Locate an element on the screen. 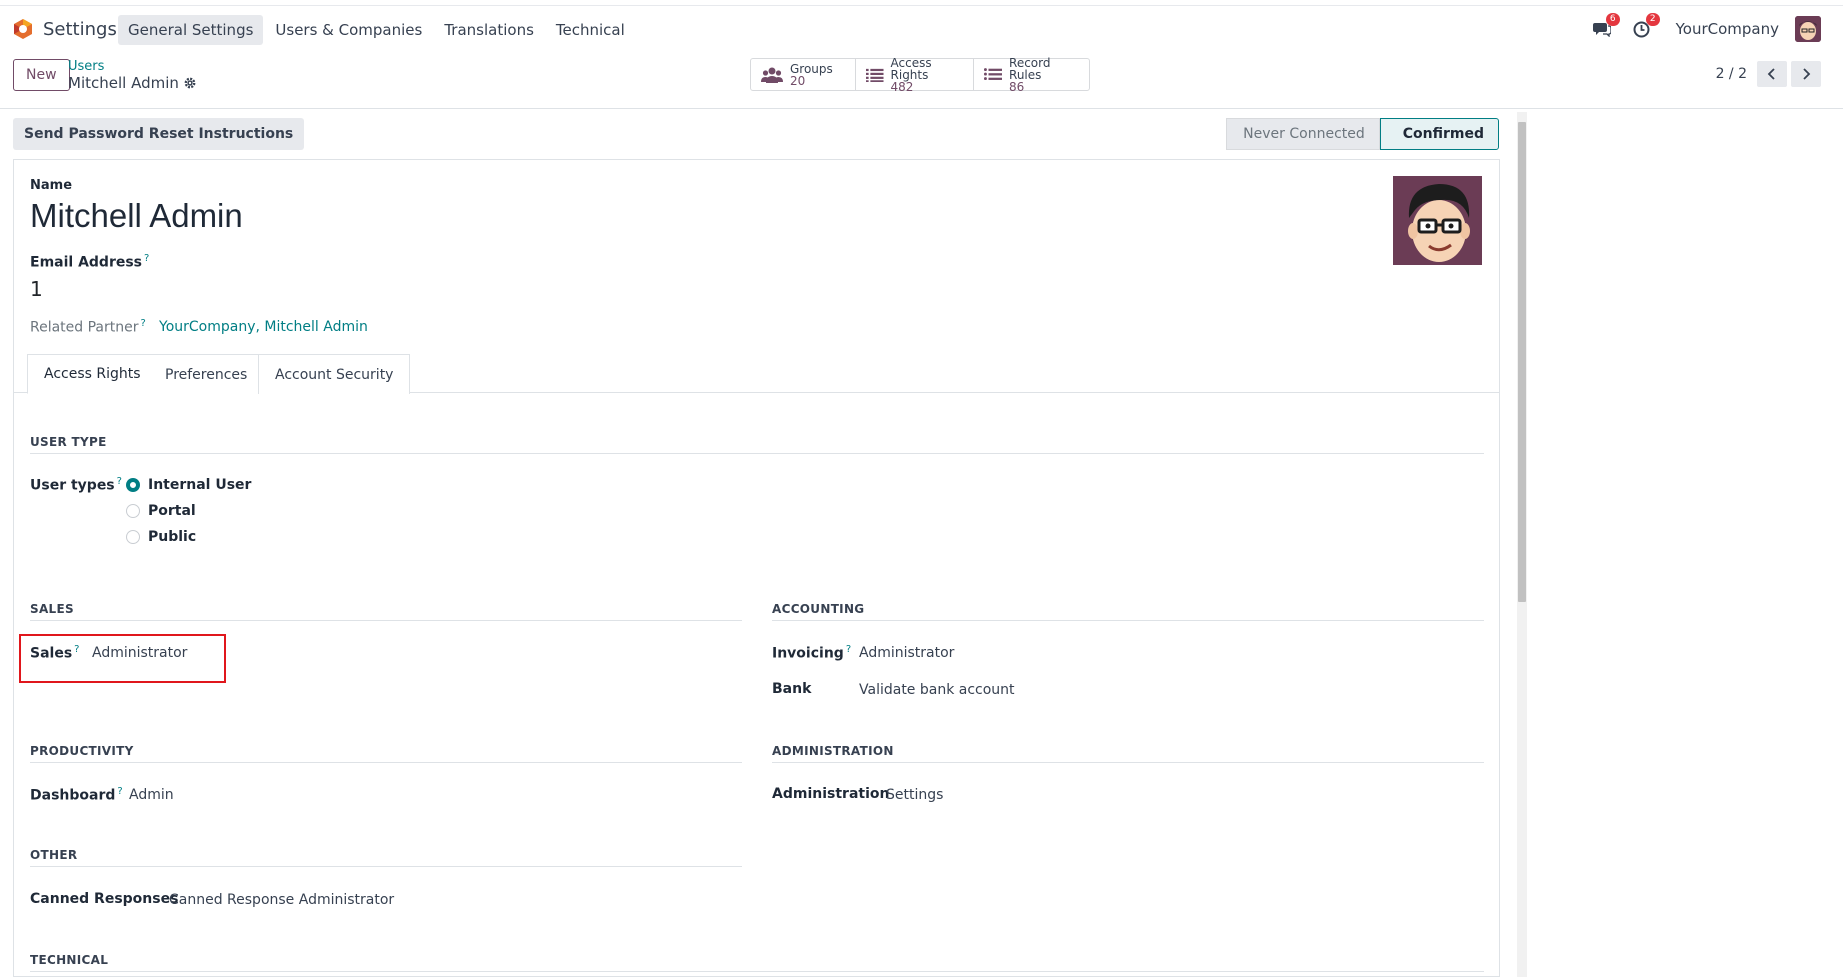 Image resolution: width=1843 pixels, height=977 pixels. dashboard-label-wrap: Dashboard? is located at coordinates (76, 795).